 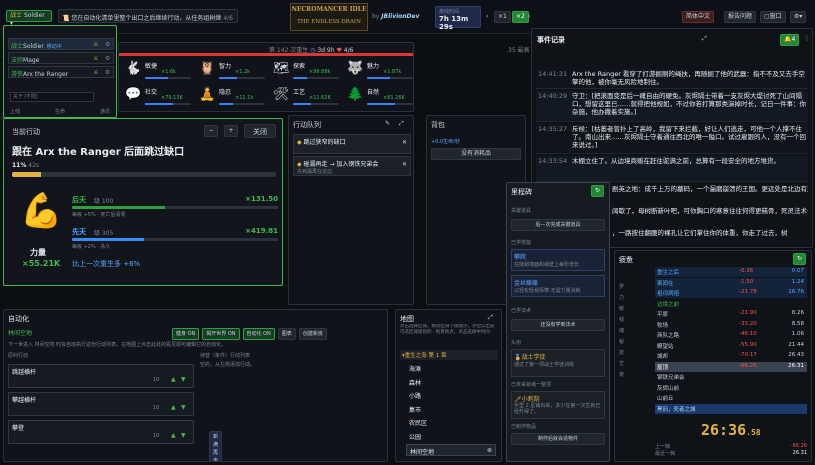 I want to click on stat-card: 🦉 智力 ×1.2k, so click(x=233, y=70).